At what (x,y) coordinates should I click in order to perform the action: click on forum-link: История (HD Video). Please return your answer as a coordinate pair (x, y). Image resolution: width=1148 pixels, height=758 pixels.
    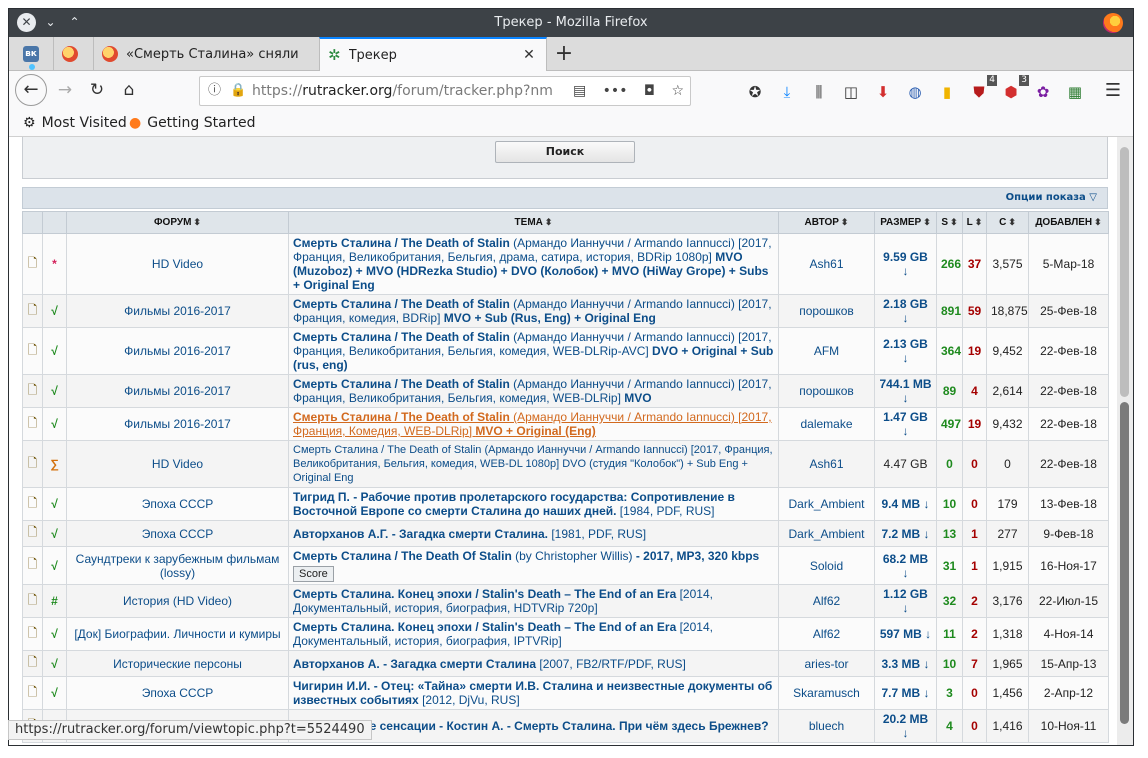
    Looking at the image, I should click on (177, 601).